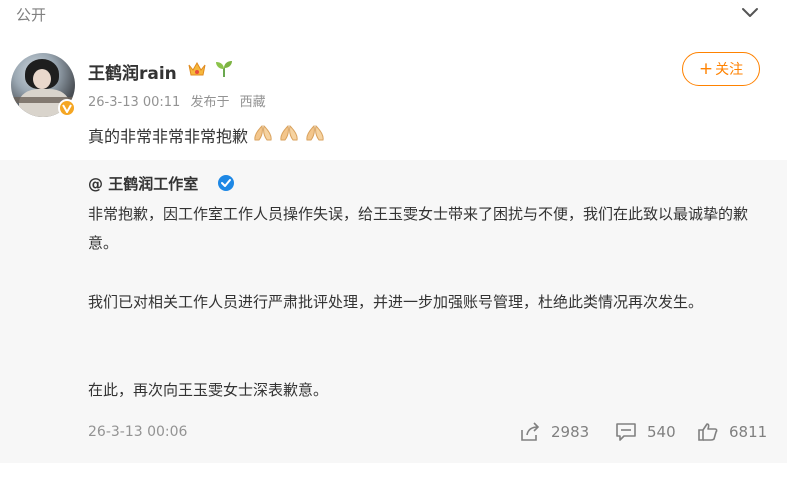 The height and width of the screenshot is (478, 787). What do you see at coordinates (393, 14) in the screenshot?
I see `post-header-bar: 公开` at bounding box center [393, 14].